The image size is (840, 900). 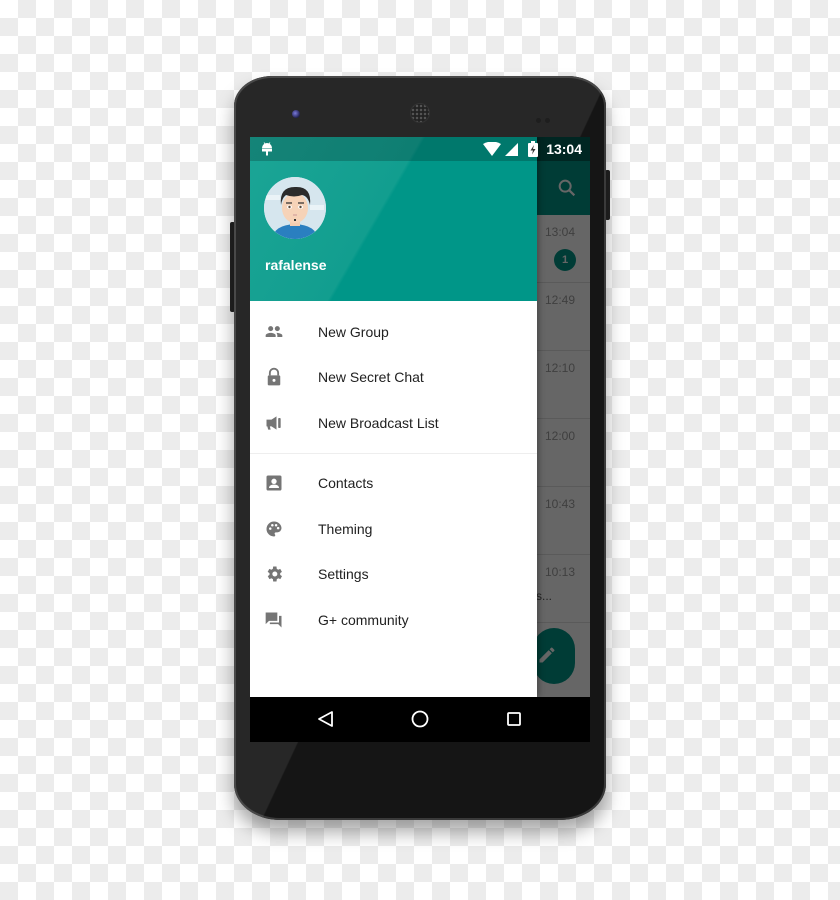 I want to click on gear-icon, so click(x=274, y=574).